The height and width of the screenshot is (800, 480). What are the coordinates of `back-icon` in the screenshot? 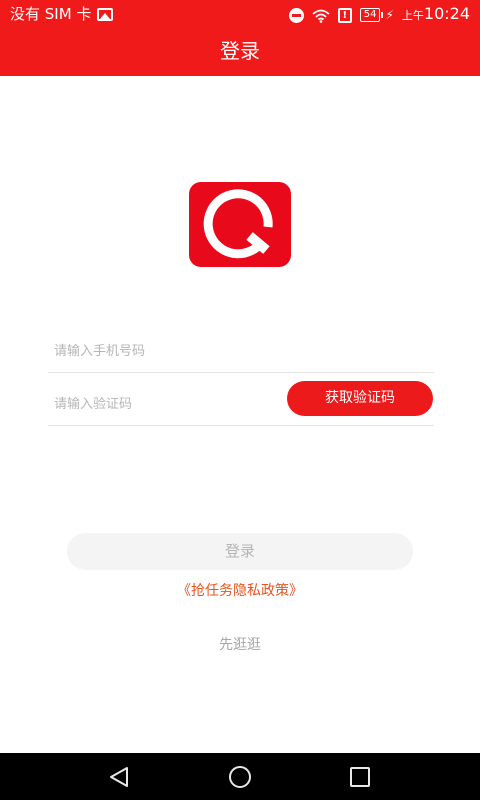 It's located at (119, 777).